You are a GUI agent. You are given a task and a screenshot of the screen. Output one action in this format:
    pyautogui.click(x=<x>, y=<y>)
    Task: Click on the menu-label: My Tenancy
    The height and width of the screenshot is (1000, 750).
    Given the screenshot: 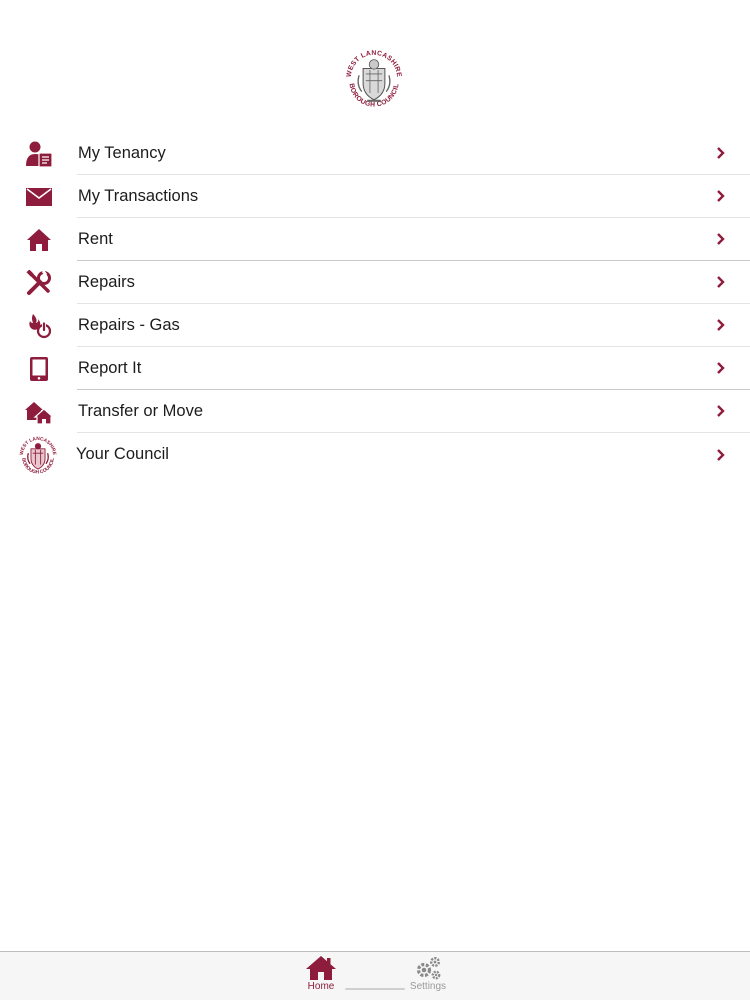 What is the action you would take?
    pyautogui.click(x=122, y=152)
    